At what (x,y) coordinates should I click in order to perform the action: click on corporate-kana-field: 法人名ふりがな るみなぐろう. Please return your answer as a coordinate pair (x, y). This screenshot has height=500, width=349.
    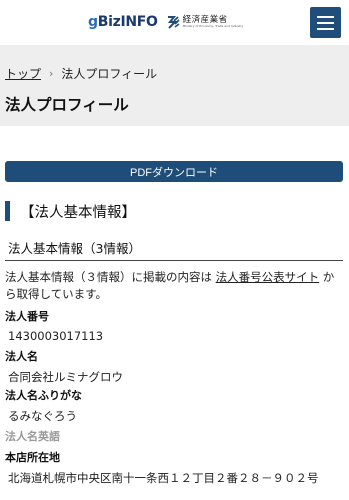
    Looking at the image, I should click on (43, 405).